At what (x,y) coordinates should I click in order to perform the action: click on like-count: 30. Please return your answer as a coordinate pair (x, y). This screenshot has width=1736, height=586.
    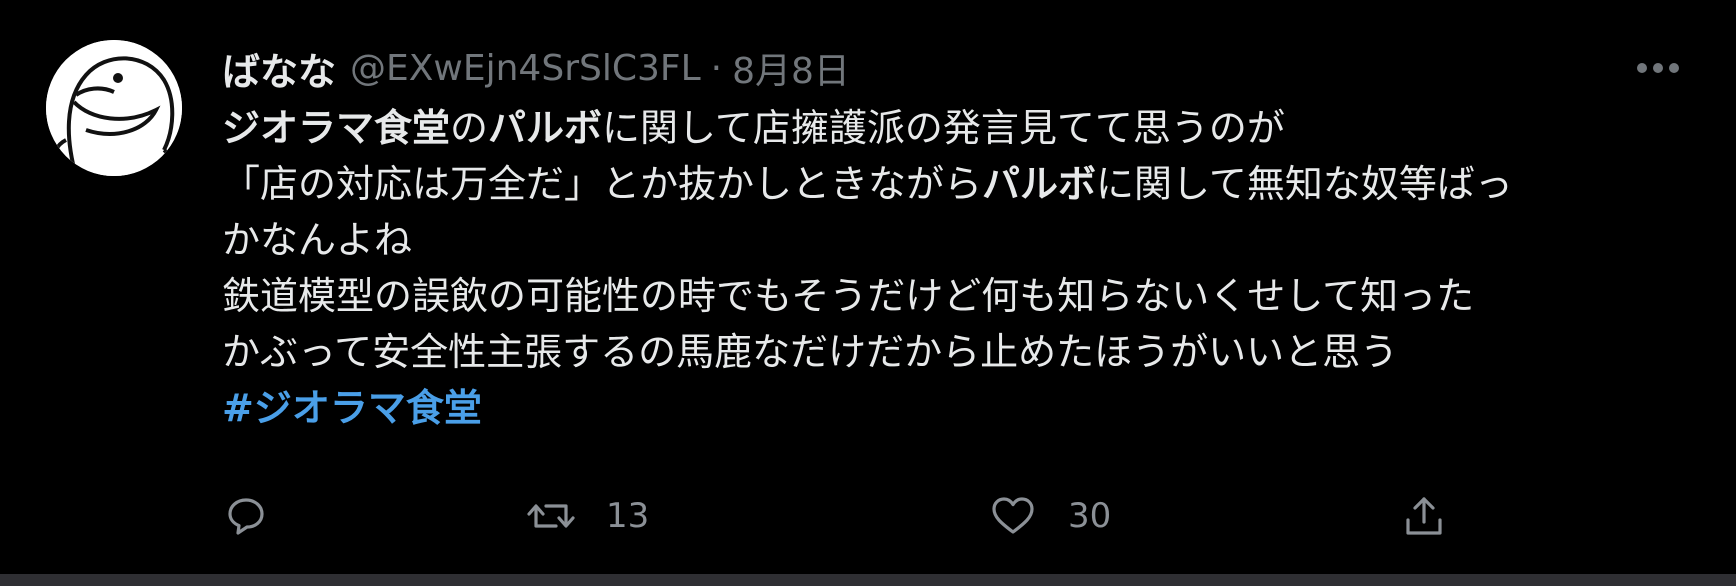
    Looking at the image, I should click on (1090, 516).